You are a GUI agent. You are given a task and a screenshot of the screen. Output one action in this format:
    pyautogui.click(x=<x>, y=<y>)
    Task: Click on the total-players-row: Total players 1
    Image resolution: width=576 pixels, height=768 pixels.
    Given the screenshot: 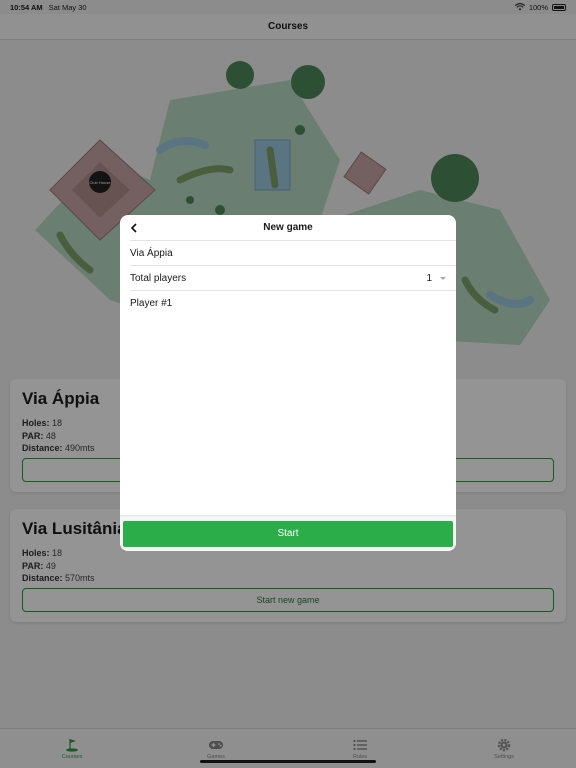 What is the action you would take?
    pyautogui.click(x=293, y=277)
    